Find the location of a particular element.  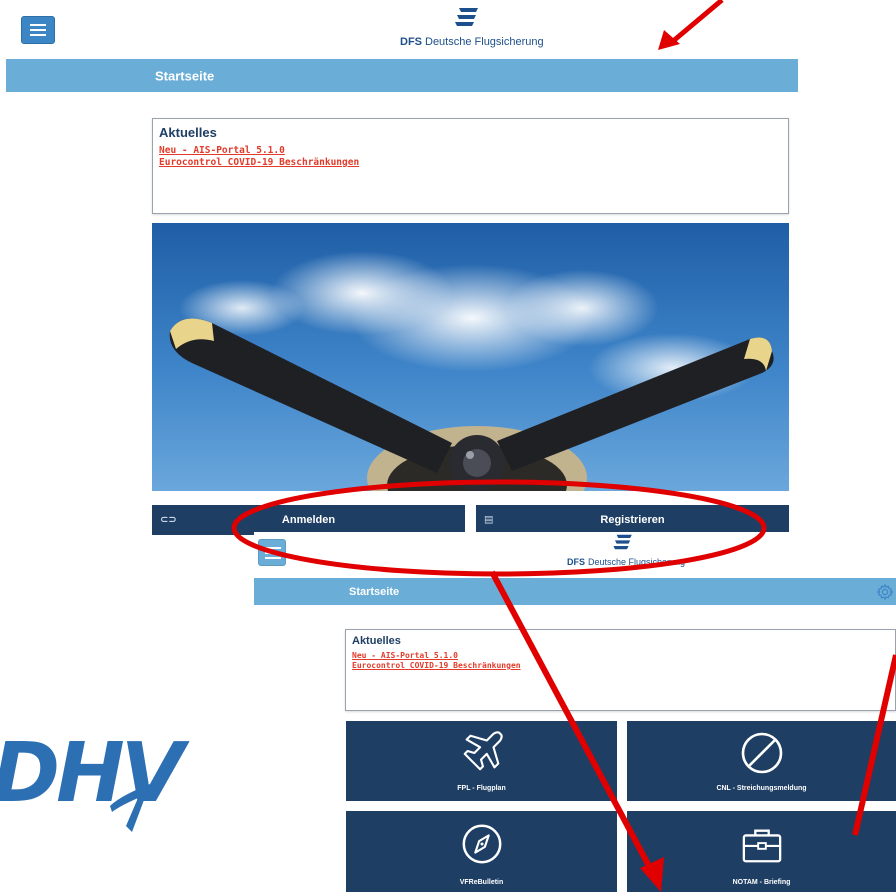

register-button: ▤ Registrieren is located at coordinates (632, 520).